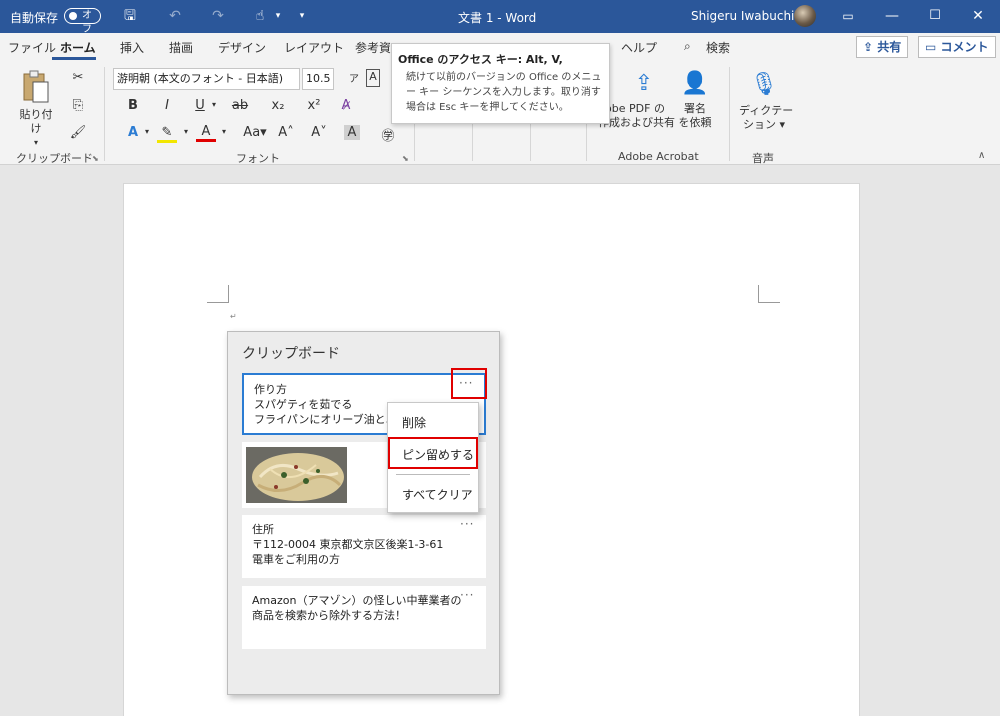 This screenshot has width=1000, height=716. I want to click on shrink-font-icon: A˅, so click(319, 132).